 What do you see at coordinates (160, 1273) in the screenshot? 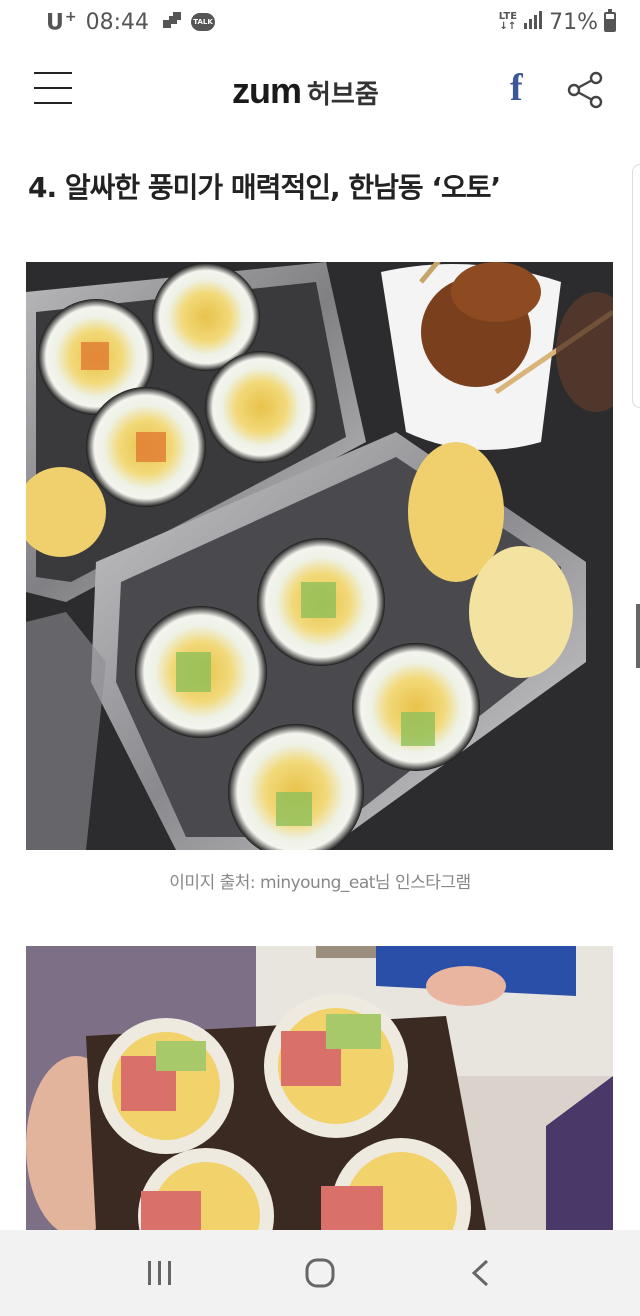
I see `recent-apps-icon` at bounding box center [160, 1273].